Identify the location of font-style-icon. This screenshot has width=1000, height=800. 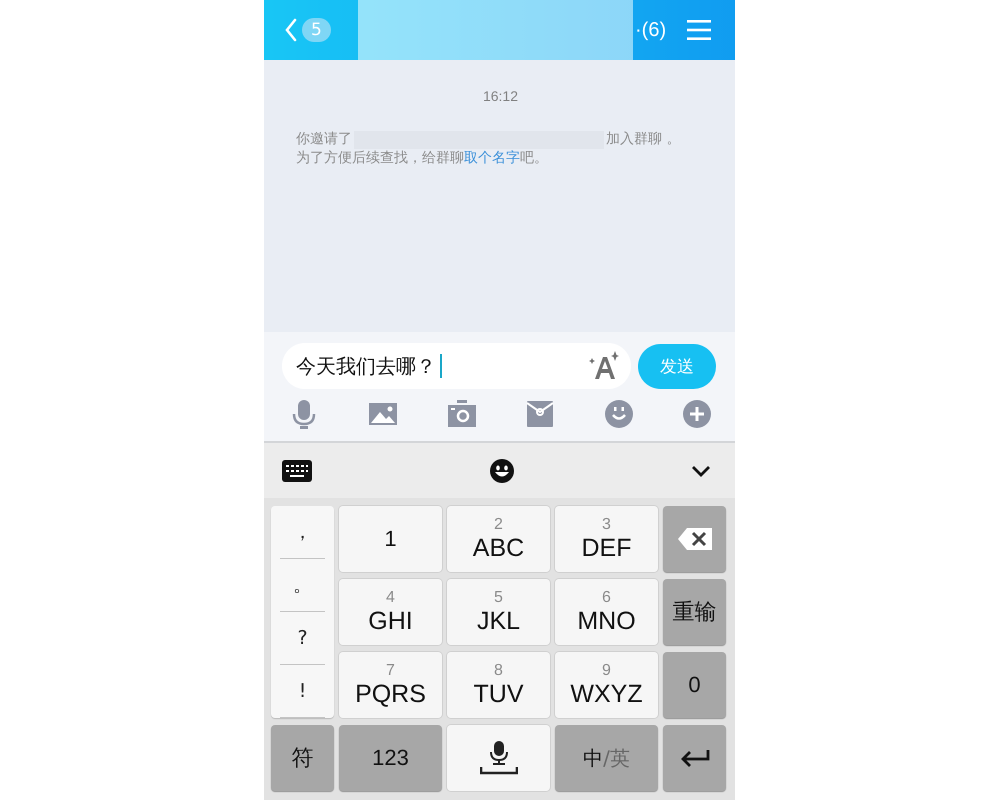
(604, 366).